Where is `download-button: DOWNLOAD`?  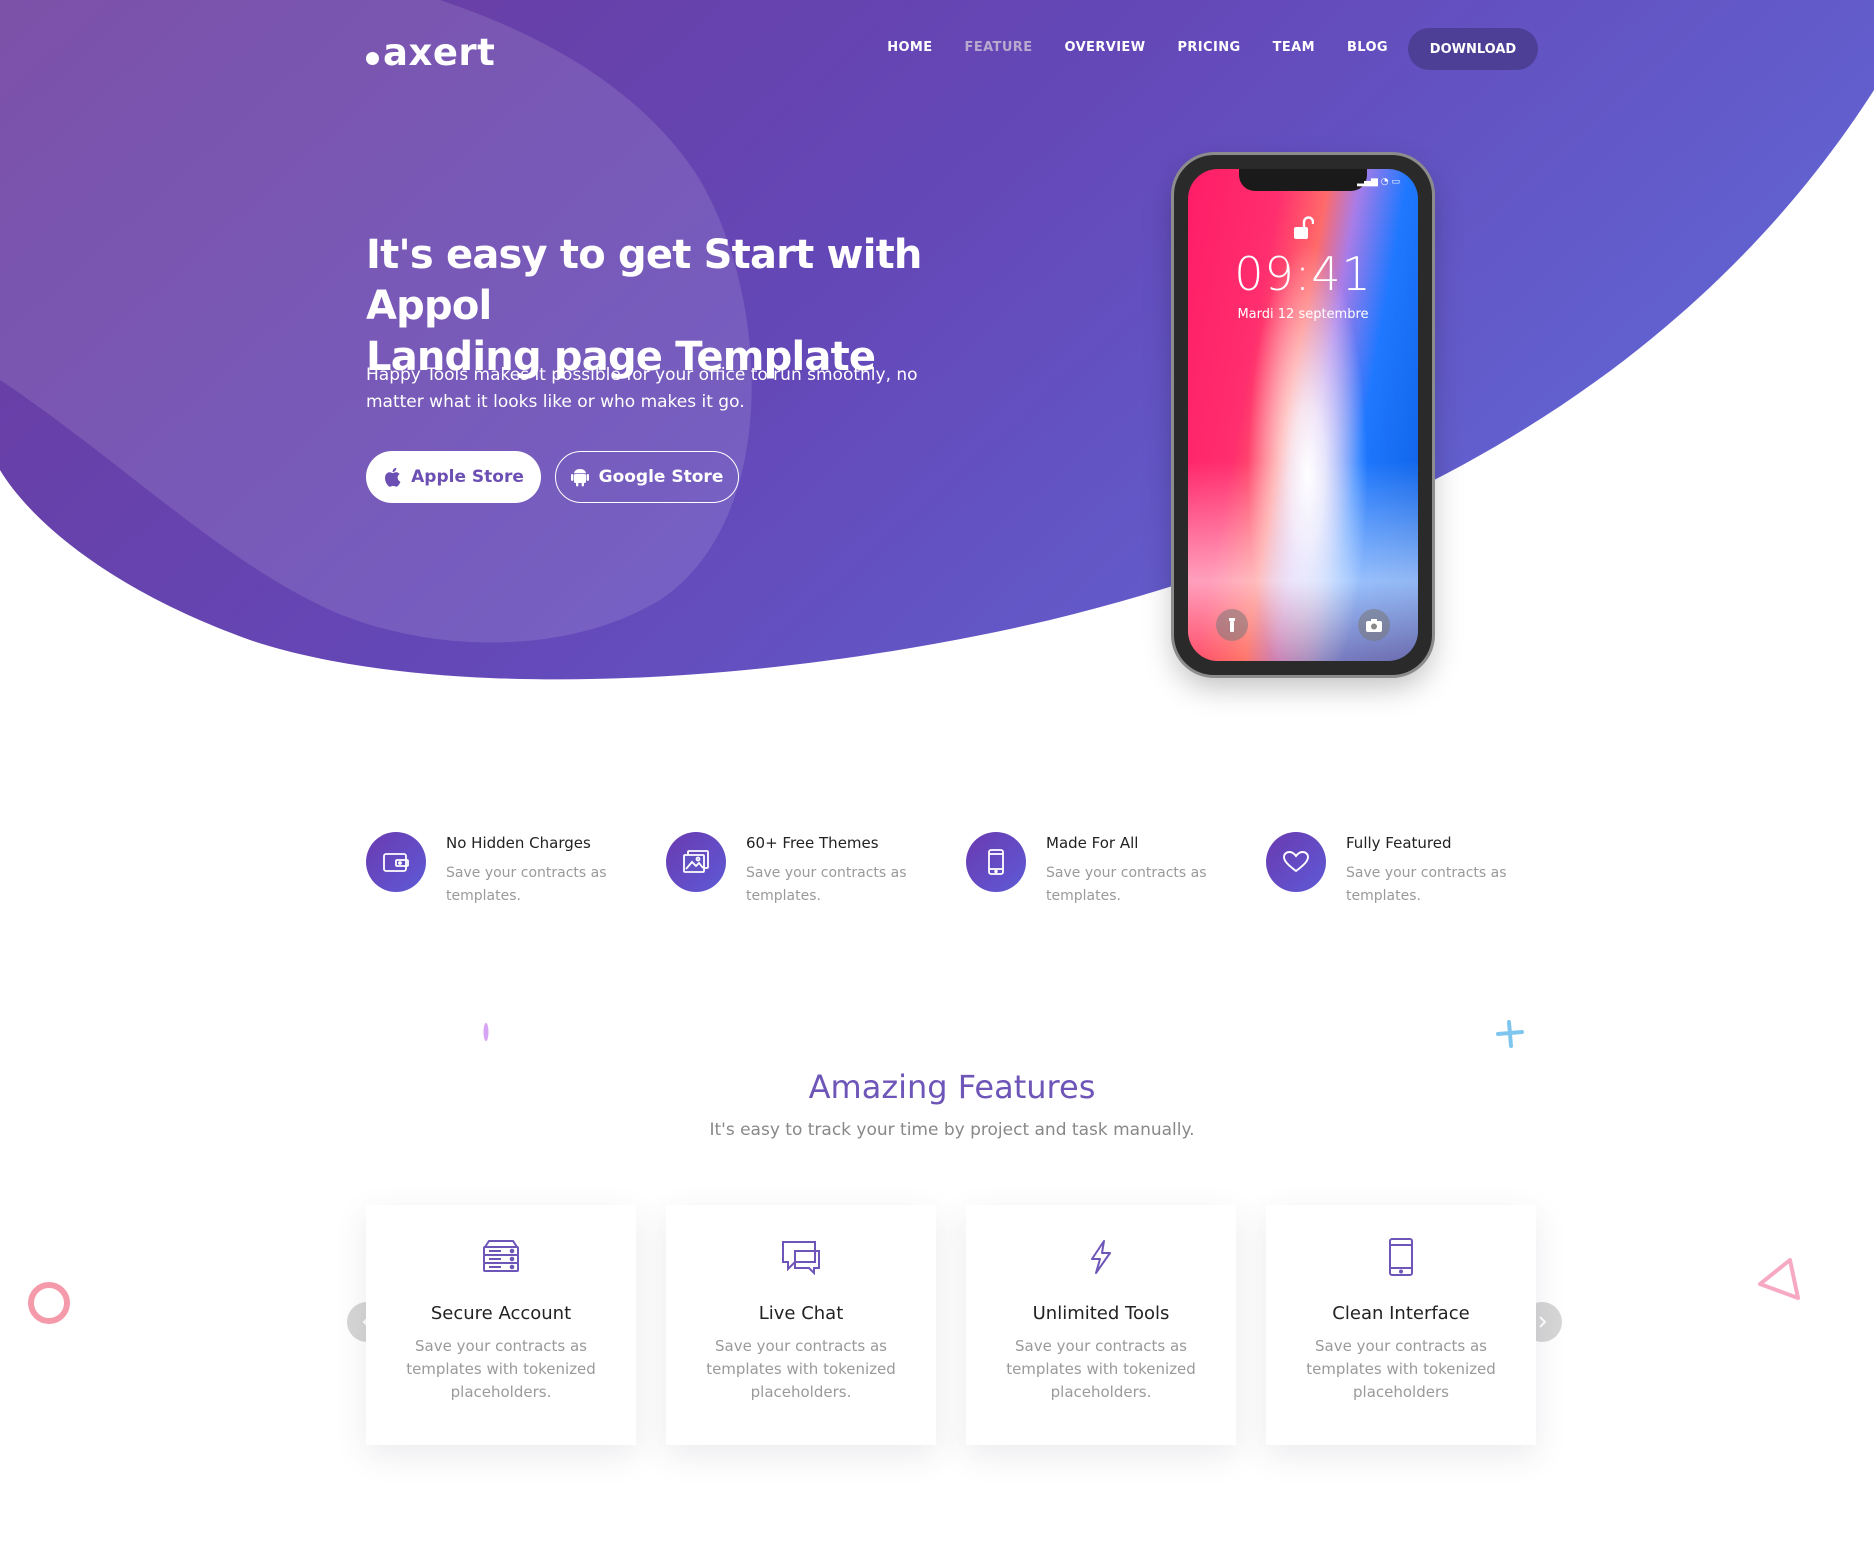
download-button: DOWNLOAD is located at coordinates (1473, 49).